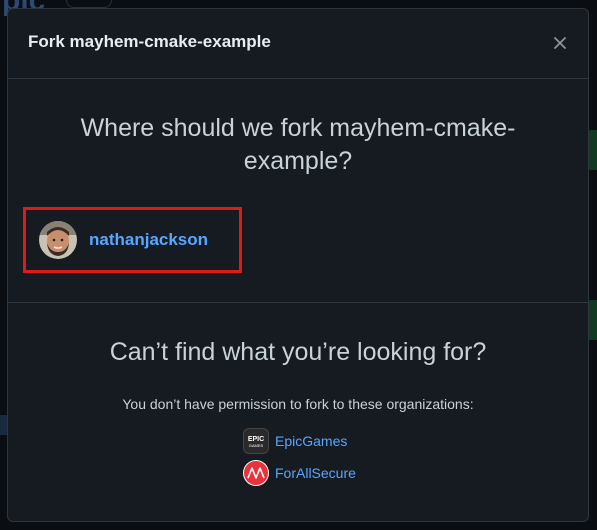 The width and height of the screenshot is (597, 530). What do you see at coordinates (311, 441) in the screenshot?
I see `org-name: EpicGames` at bounding box center [311, 441].